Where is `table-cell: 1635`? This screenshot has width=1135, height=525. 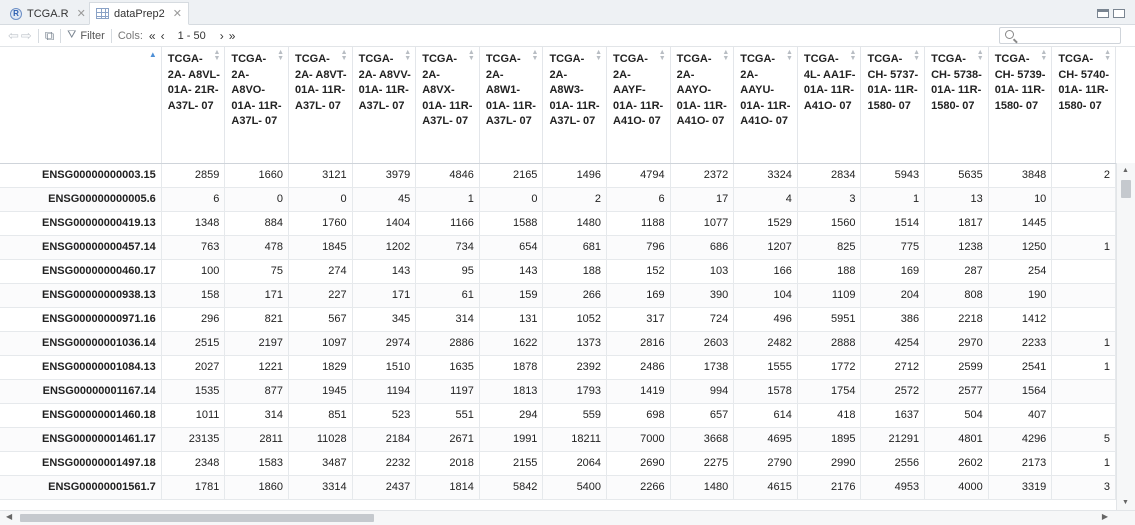
table-cell: 1635 is located at coordinates (447, 367).